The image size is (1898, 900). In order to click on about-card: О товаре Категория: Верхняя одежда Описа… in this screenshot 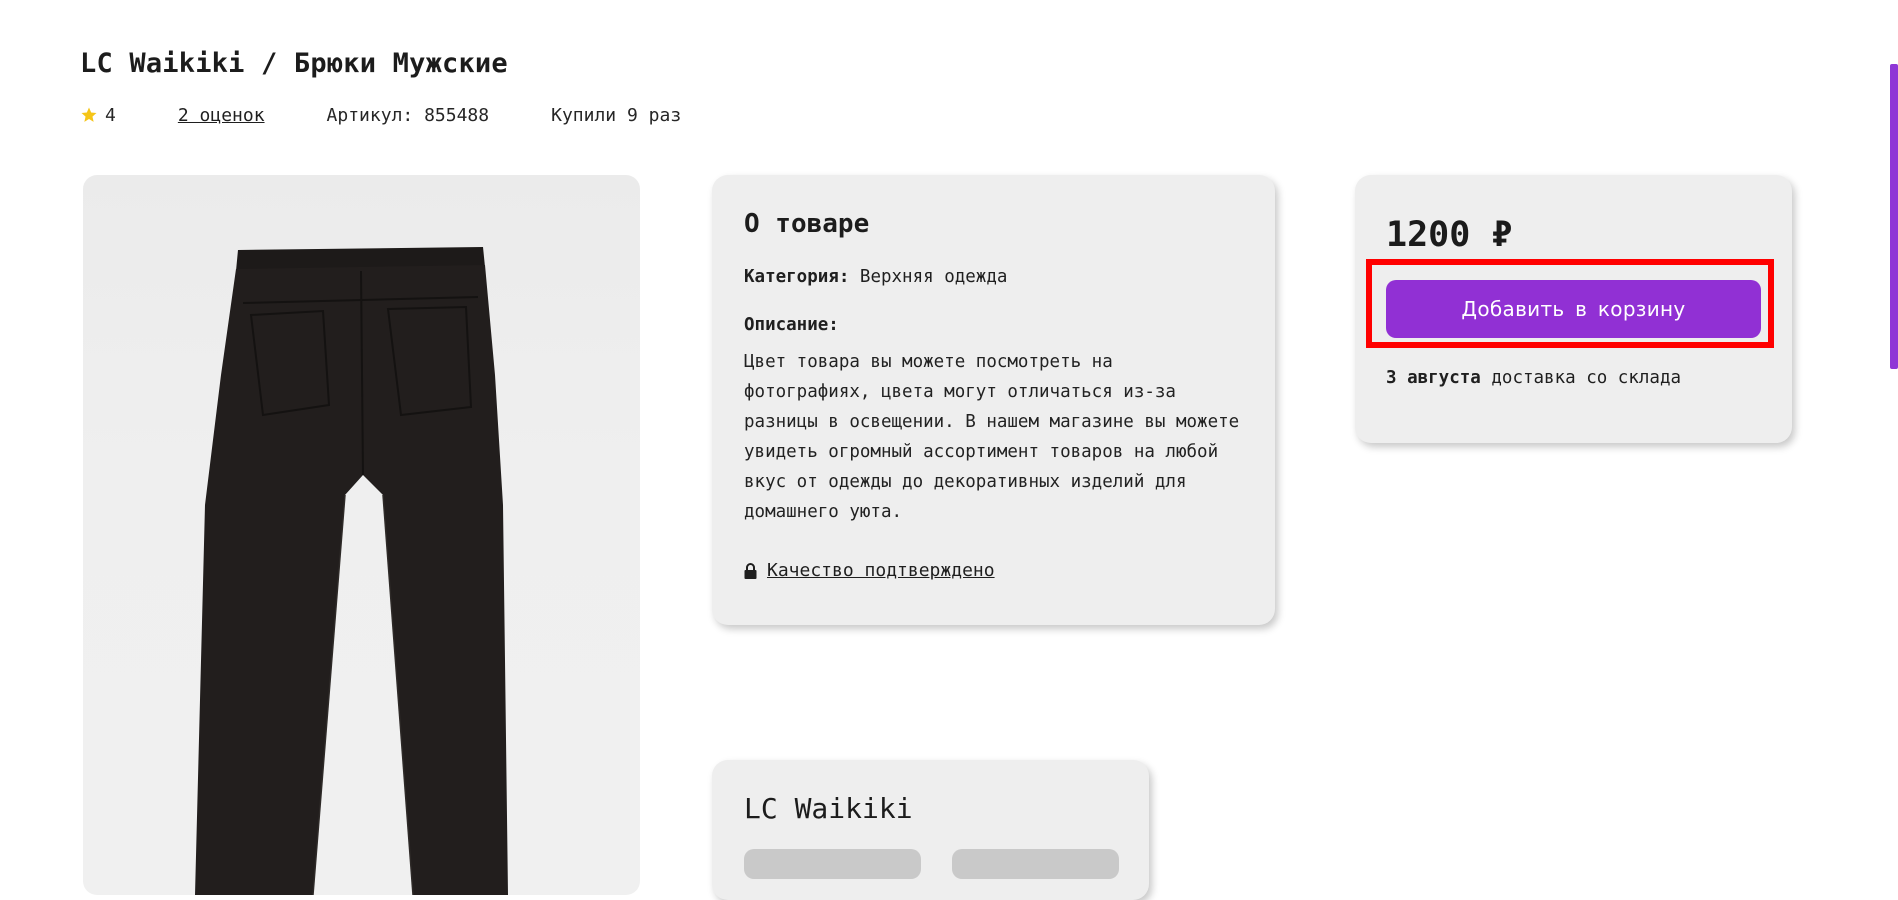, I will do `click(993, 400)`.